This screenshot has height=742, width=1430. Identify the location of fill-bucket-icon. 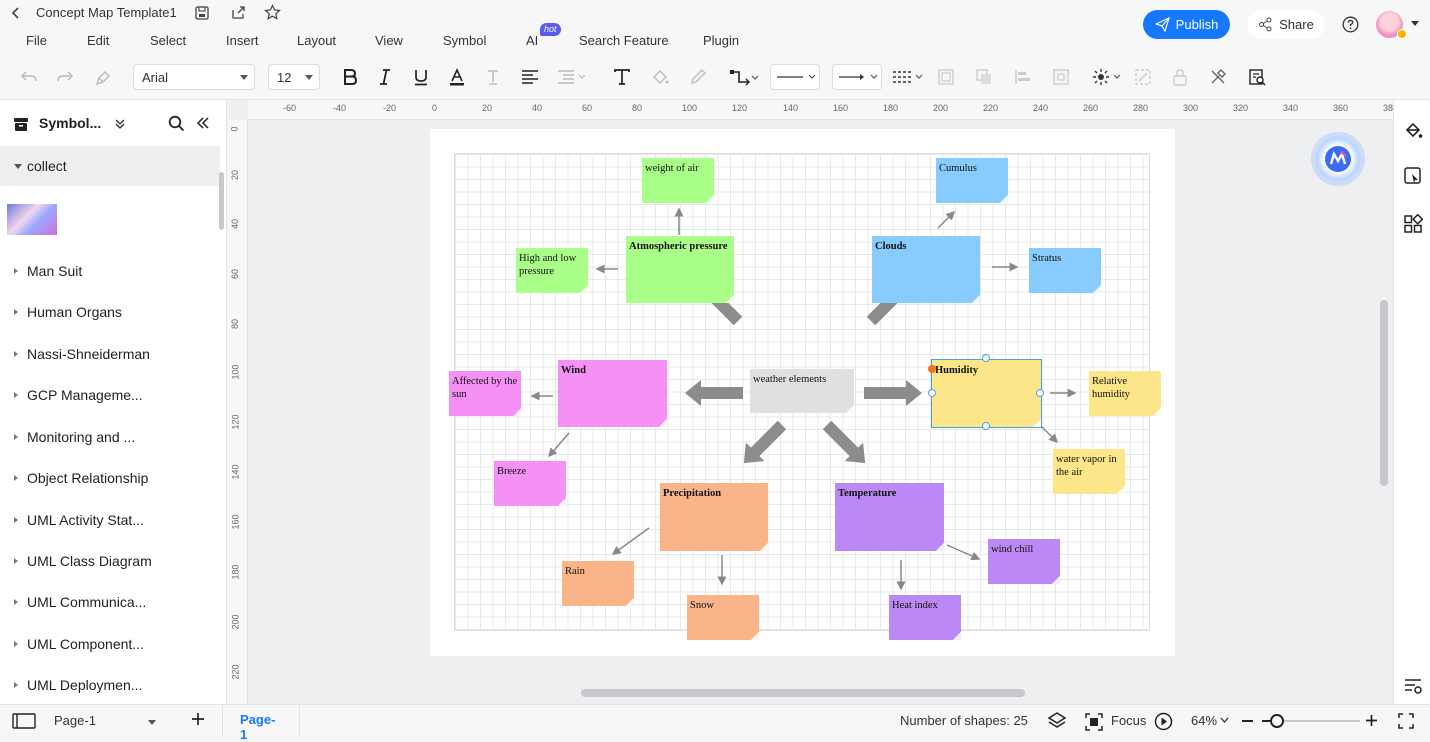
(660, 77).